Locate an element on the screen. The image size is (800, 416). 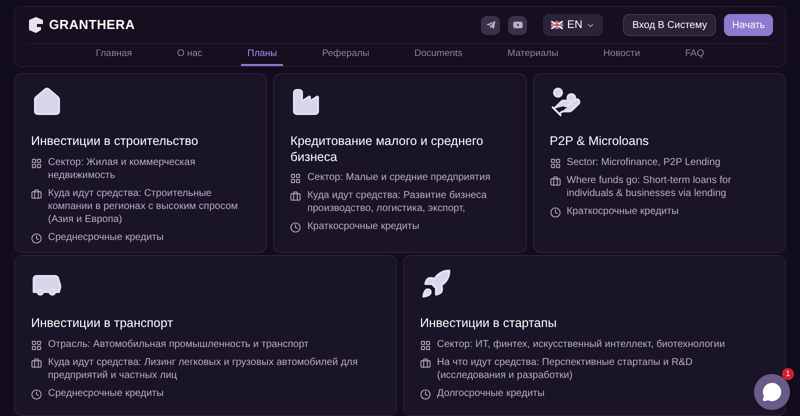
nav-tab: Главная is located at coordinates (114, 55).